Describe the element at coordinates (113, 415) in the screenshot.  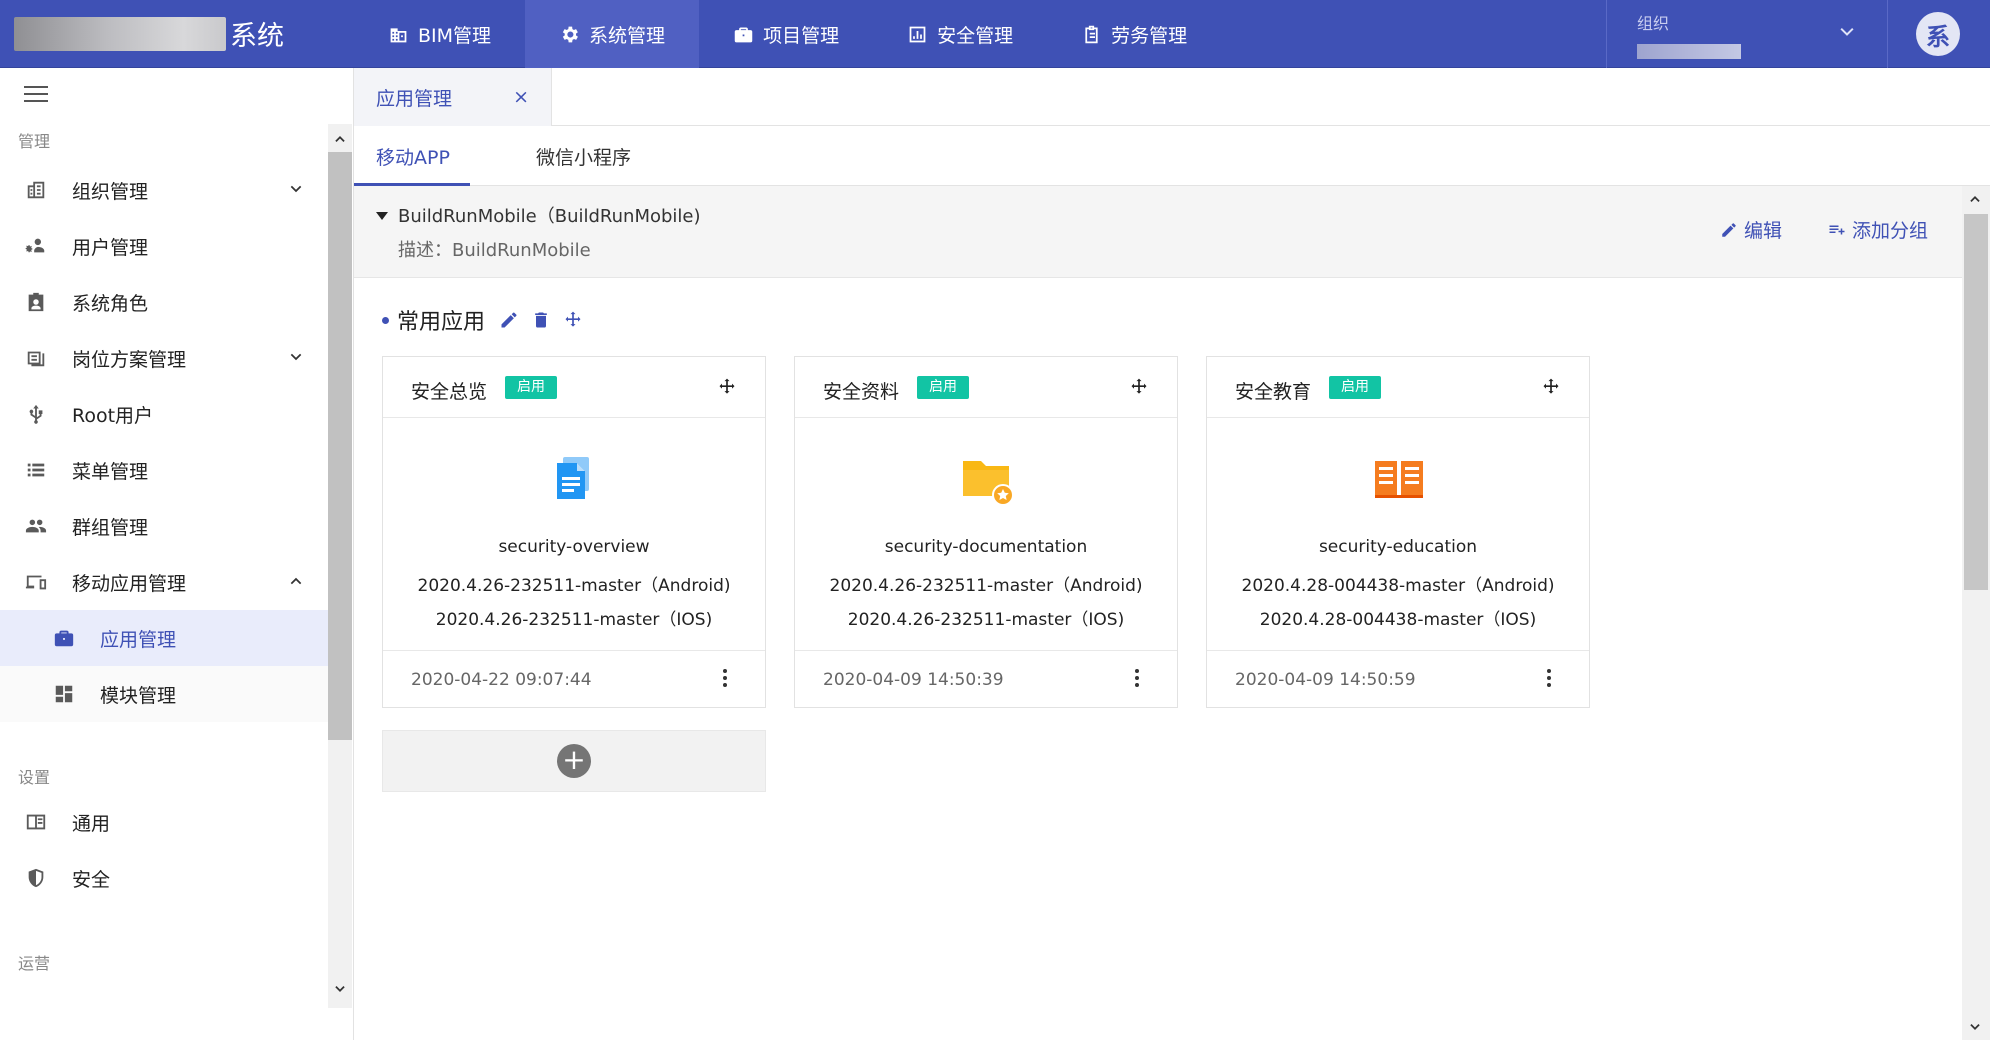
I see `sidebar-item-label: Root用户` at that location.